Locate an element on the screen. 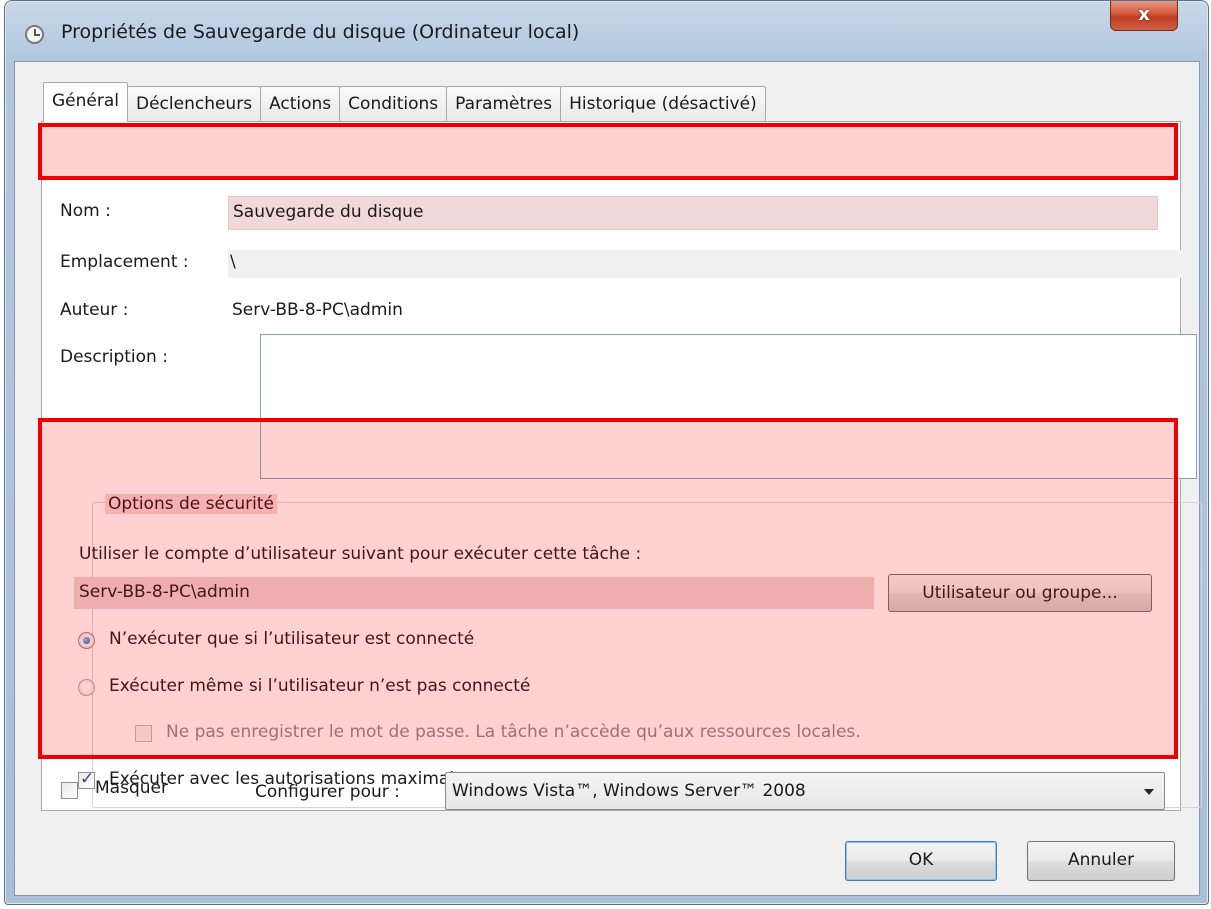  author-label: Auteur : is located at coordinates (94, 310).